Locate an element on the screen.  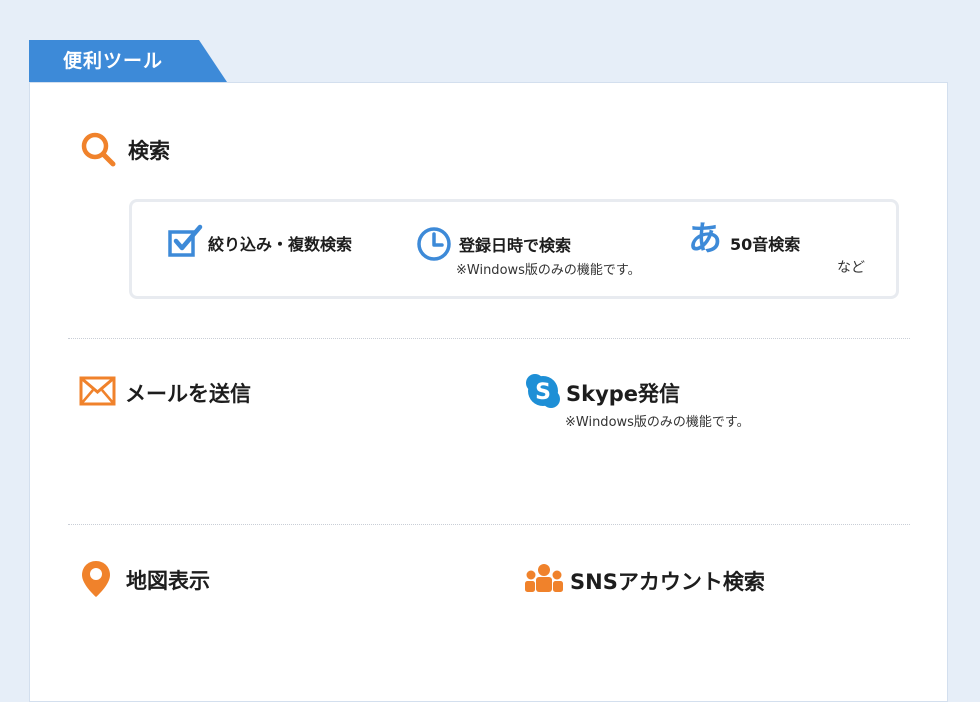
map-pin-icon is located at coordinates (96, 579).